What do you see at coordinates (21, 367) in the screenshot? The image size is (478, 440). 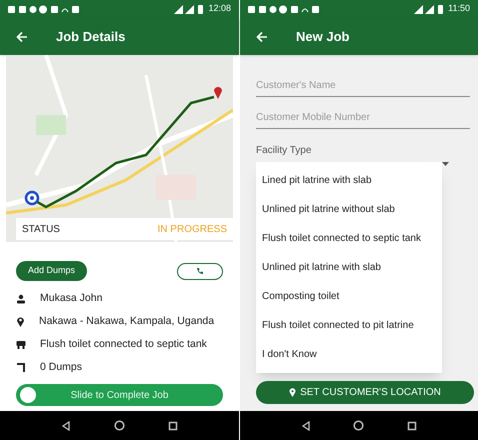 I see `pipe-icon` at bounding box center [21, 367].